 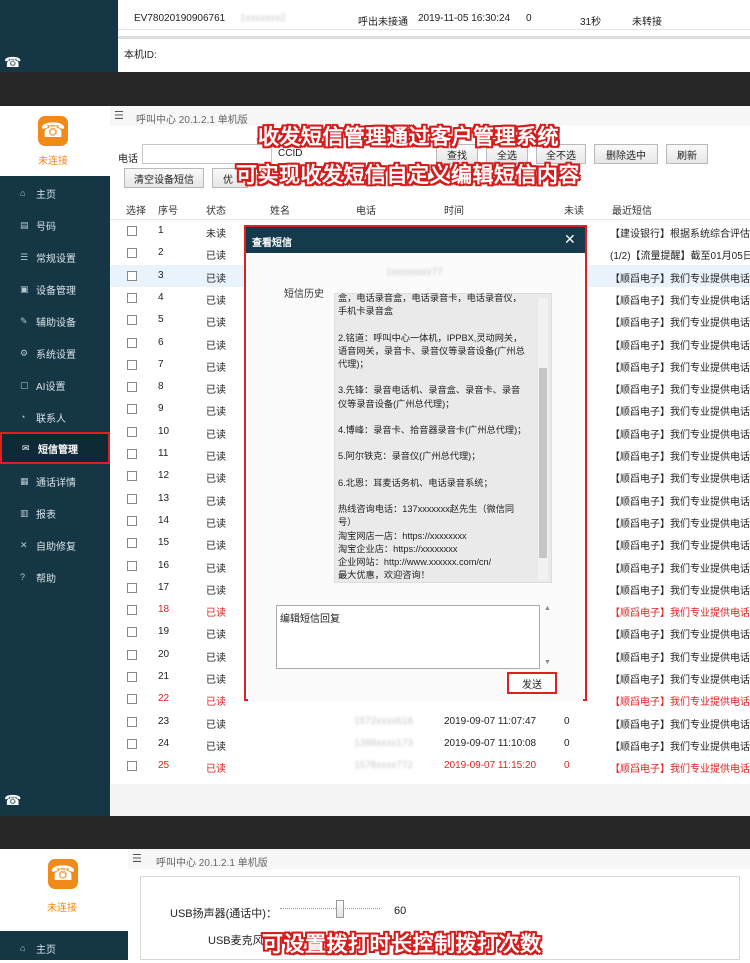 I want to click on sidebar-item-general-settings: ☰ 常规设置, so click(x=55, y=257).